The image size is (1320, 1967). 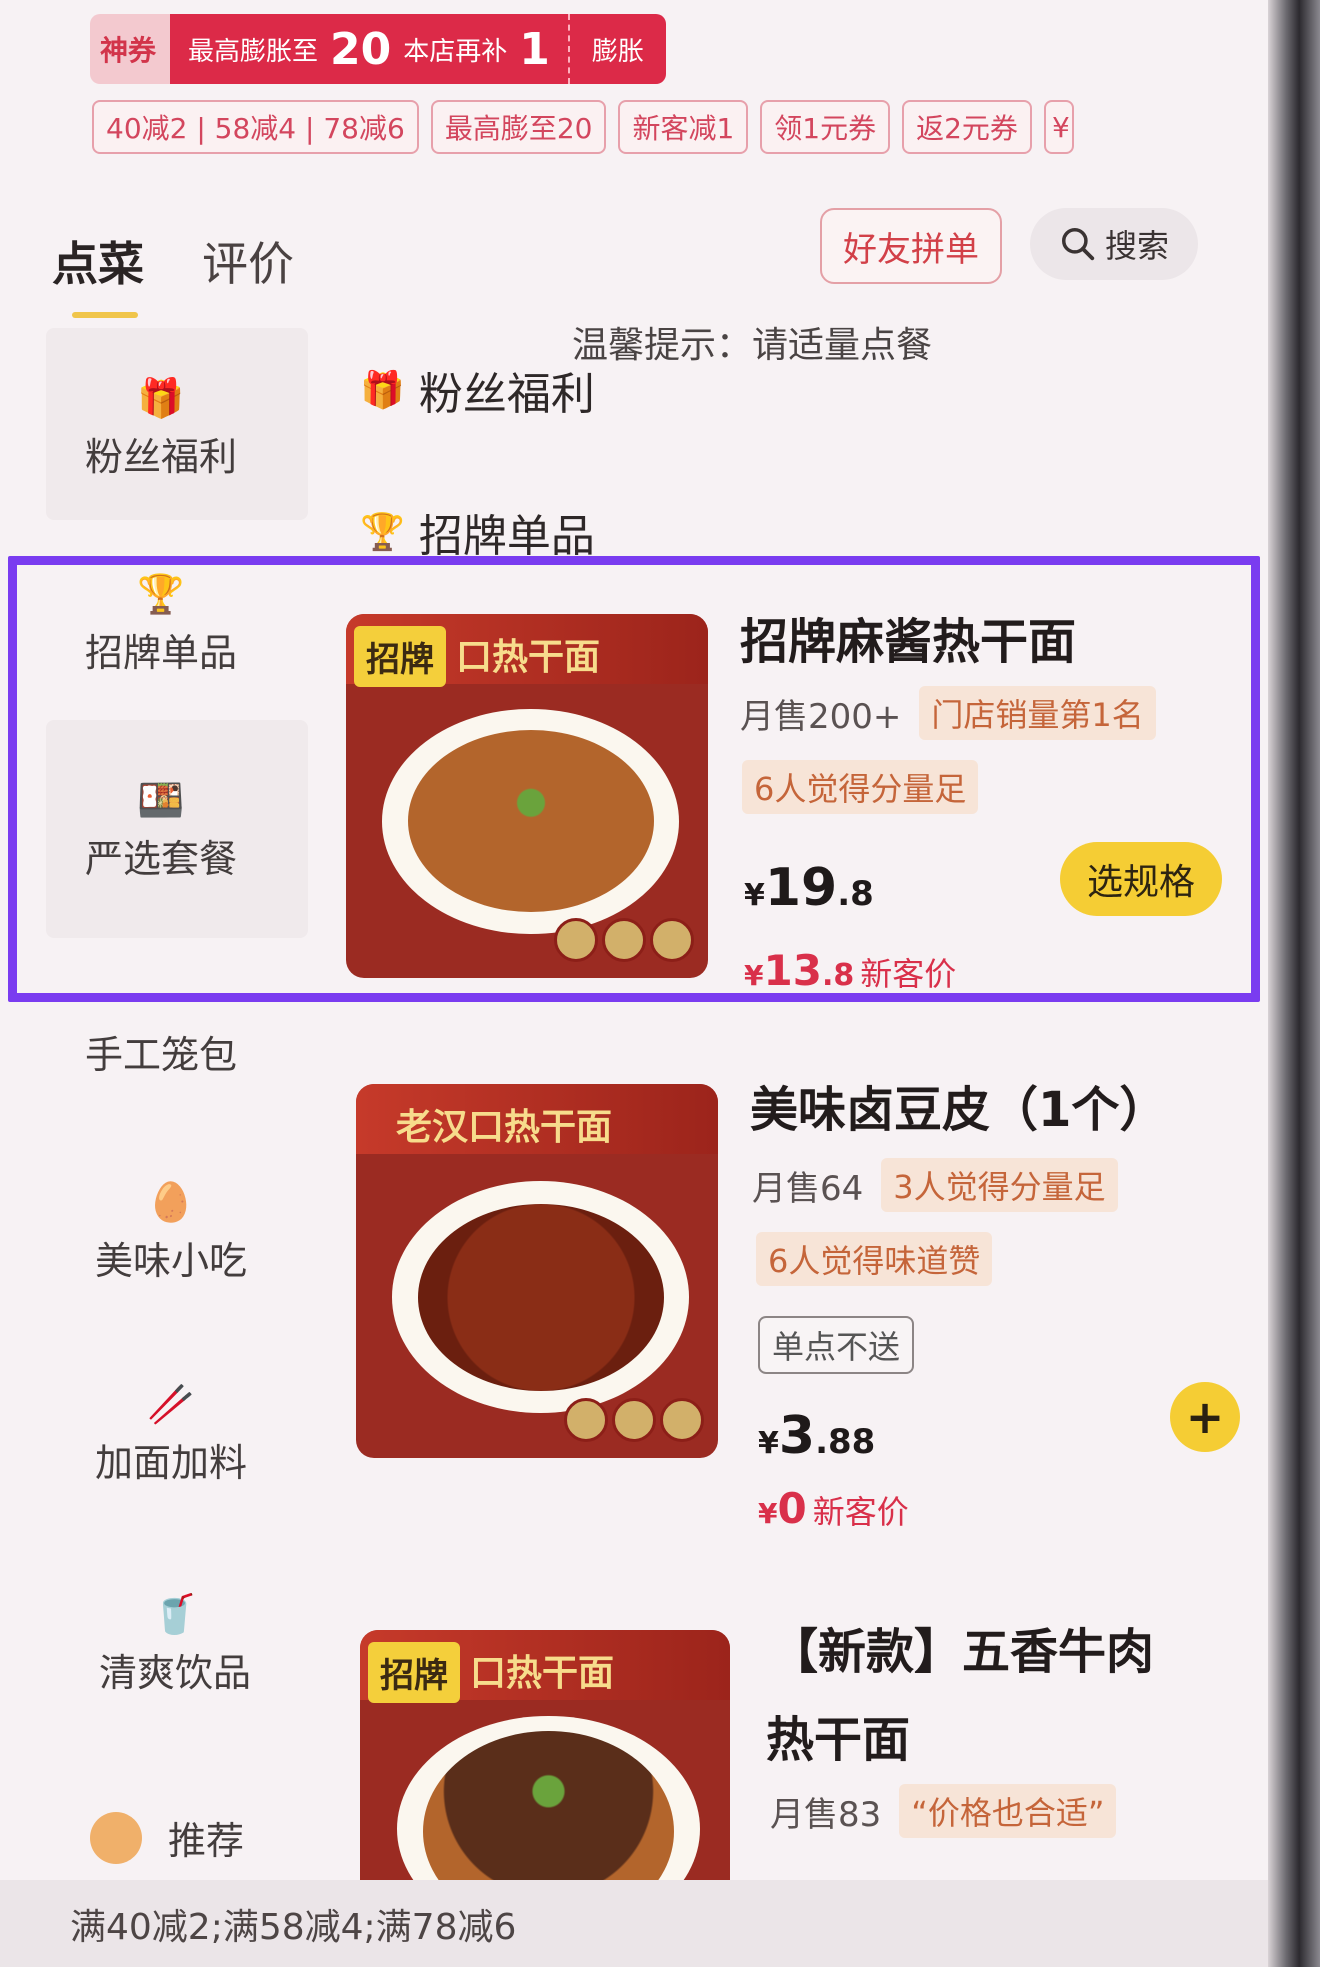 What do you see at coordinates (170, 1463) in the screenshot?
I see `sidebar-item-label: 加面加料` at bounding box center [170, 1463].